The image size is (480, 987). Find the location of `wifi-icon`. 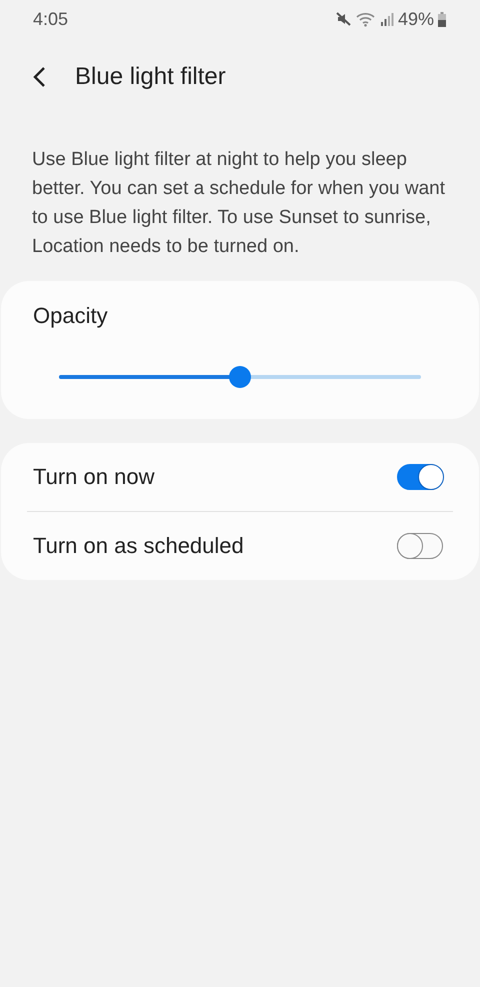

wifi-icon is located at coordinates (366, 19).